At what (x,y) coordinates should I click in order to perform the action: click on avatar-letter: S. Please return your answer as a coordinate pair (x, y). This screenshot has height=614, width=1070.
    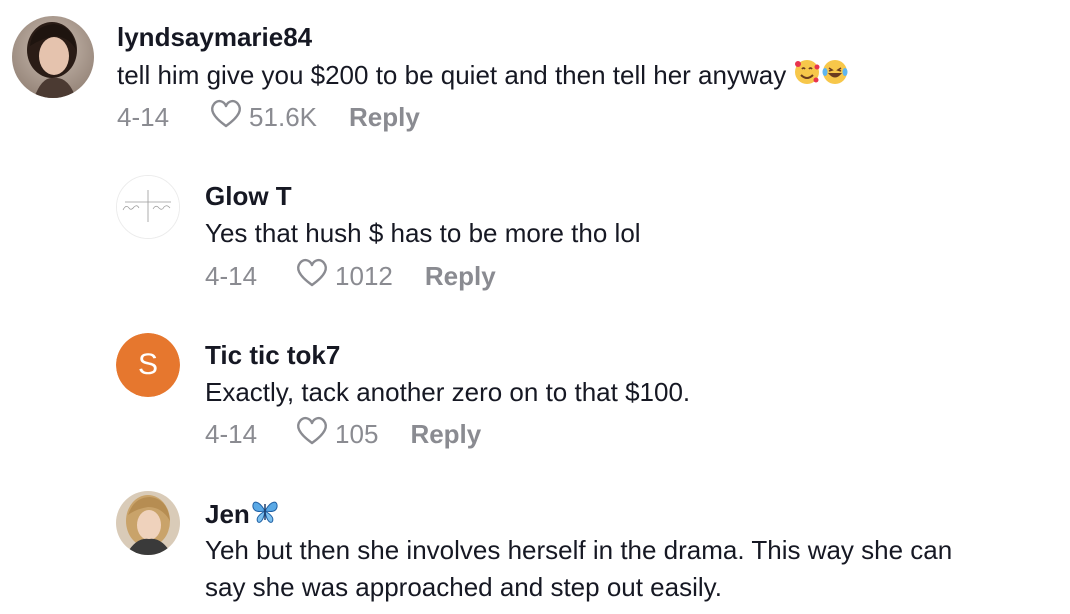
    Looking at the image, I should click on (147, 364).